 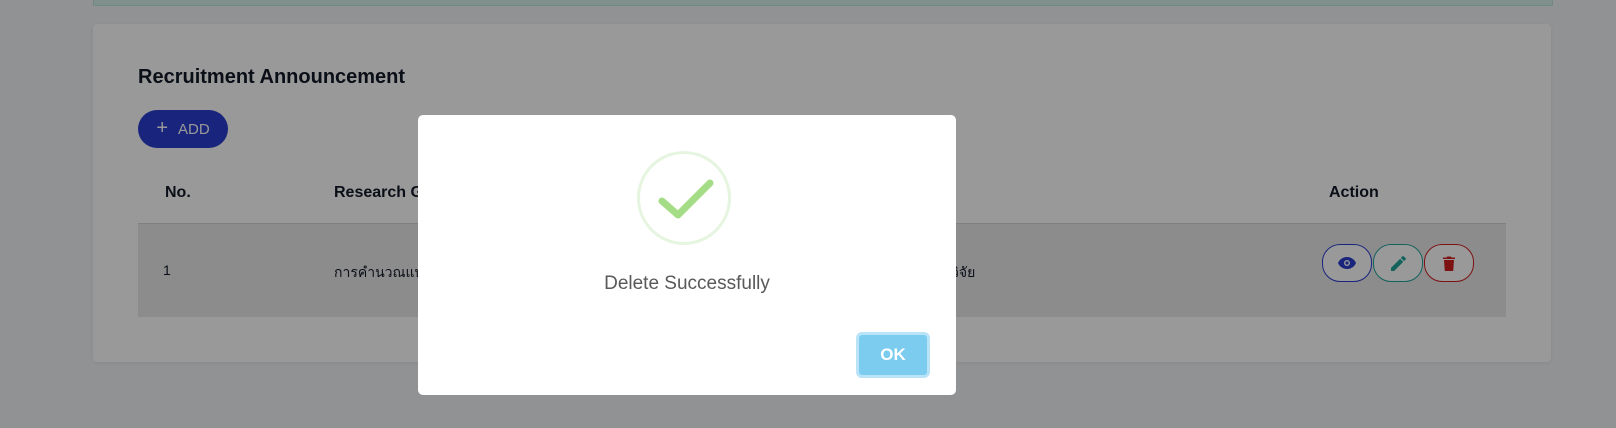 I want to click on dialog-message: Delete Successfully, so click(x=687, y=283).